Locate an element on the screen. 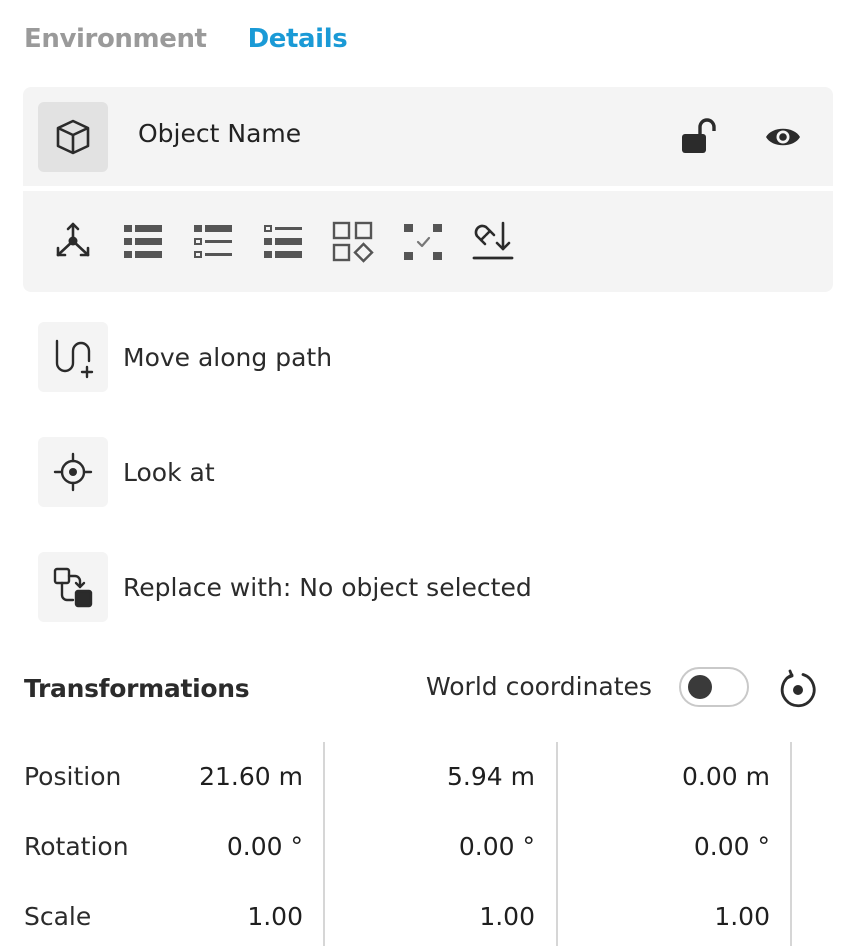 This screenshot has height=946, width=858. action-look-at: Look at is located at coordinates (126, 472).